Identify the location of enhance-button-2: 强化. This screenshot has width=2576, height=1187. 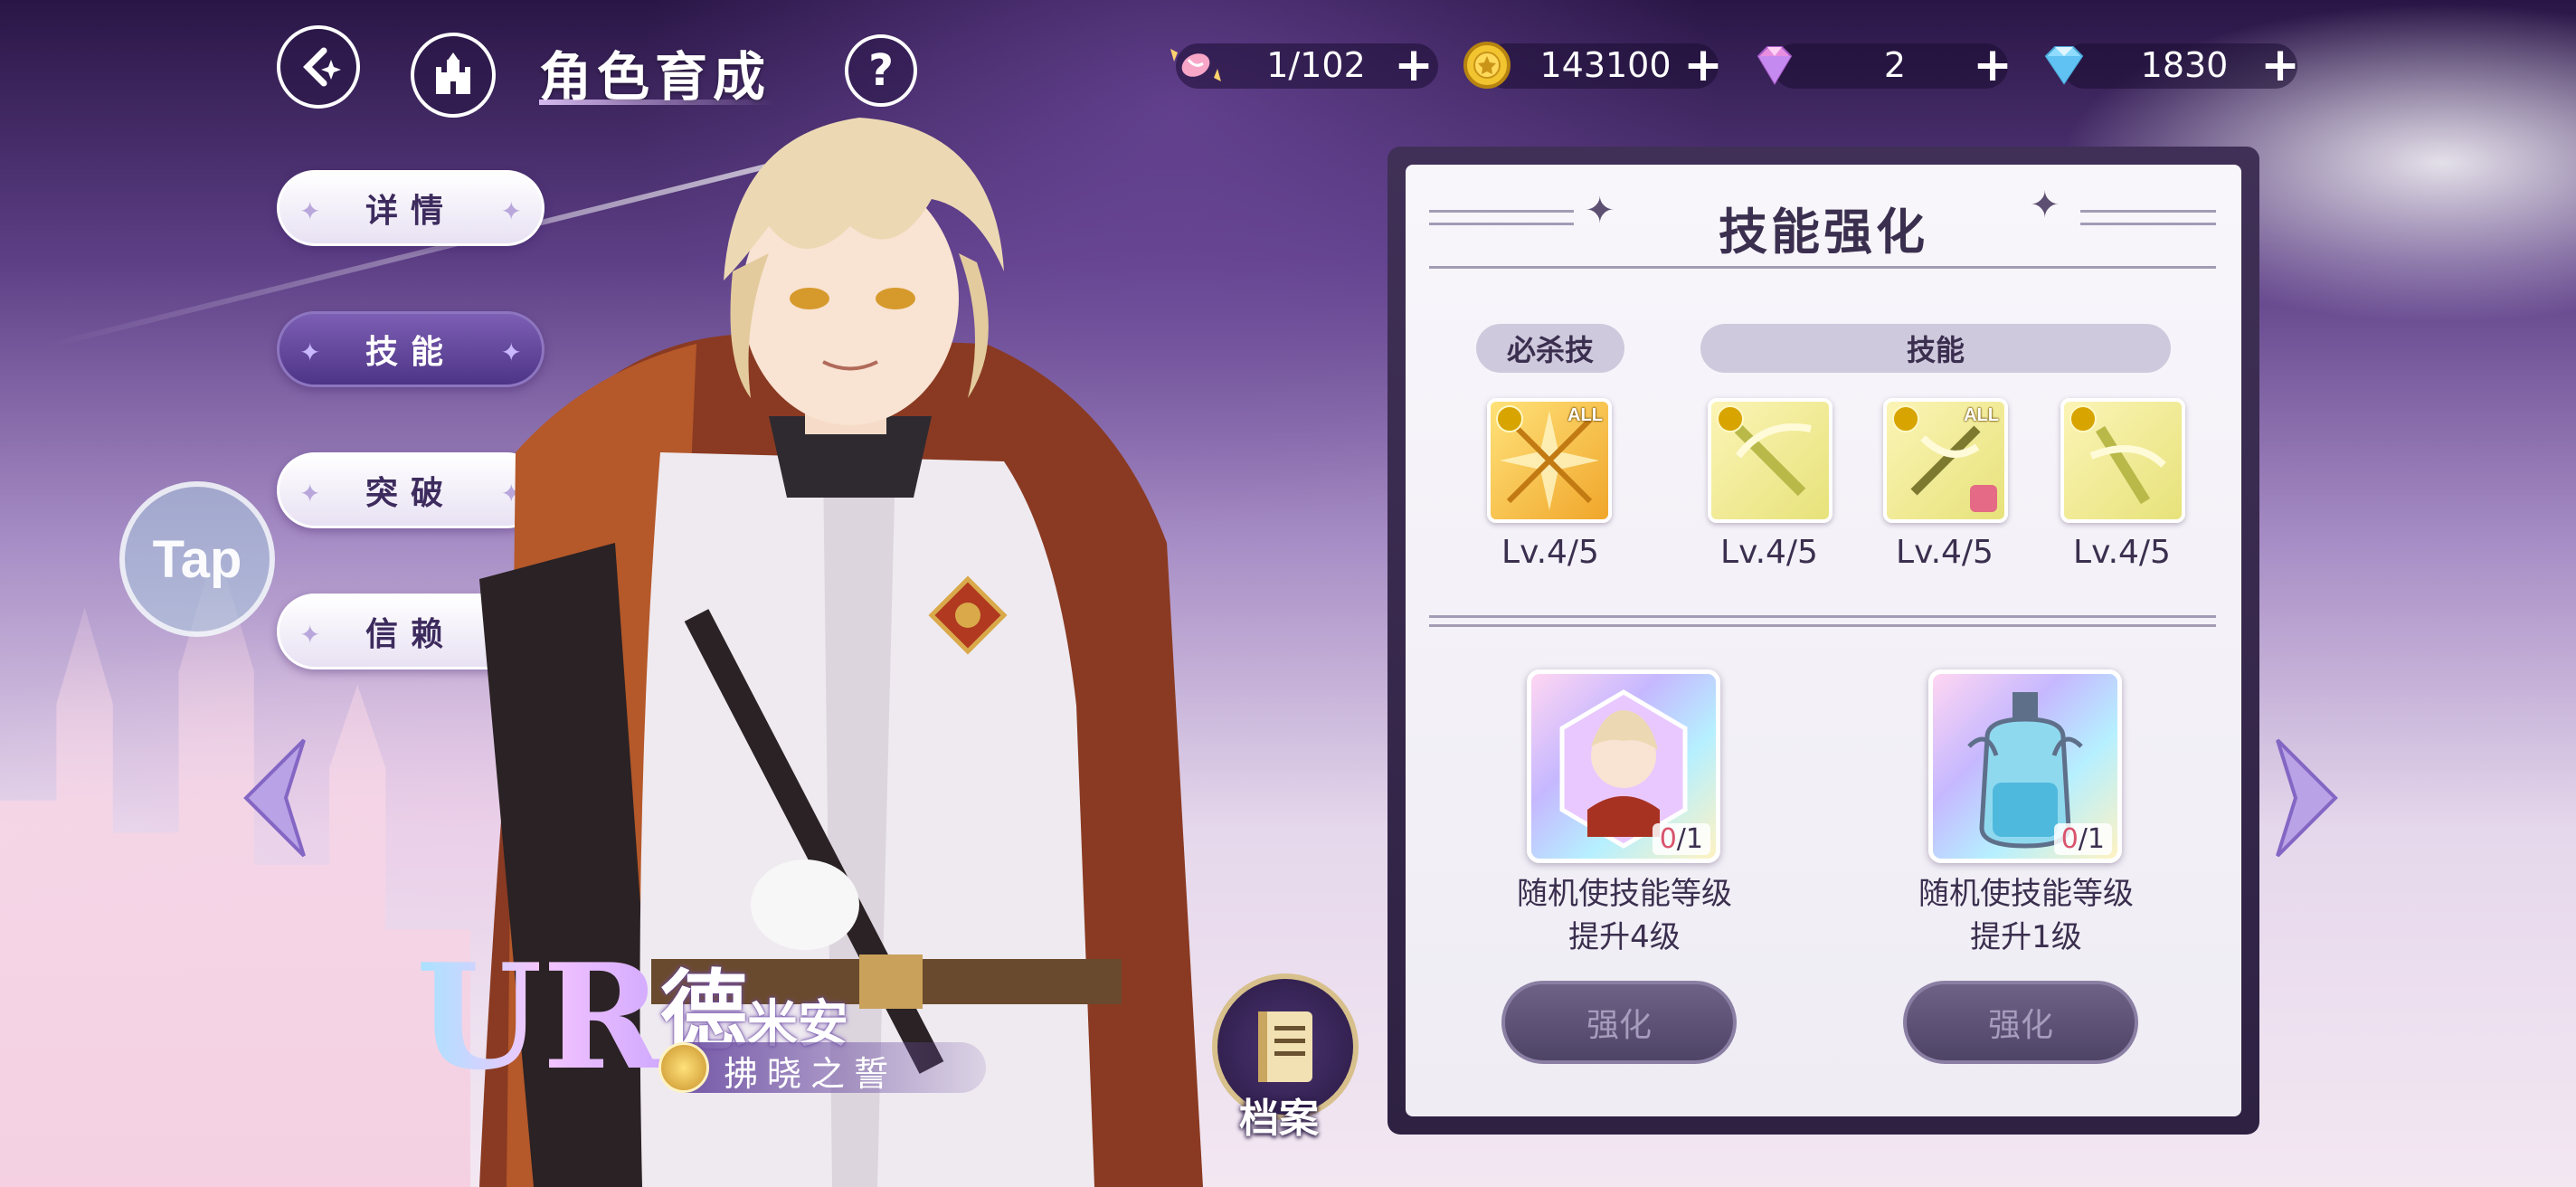
(2021, 1022).